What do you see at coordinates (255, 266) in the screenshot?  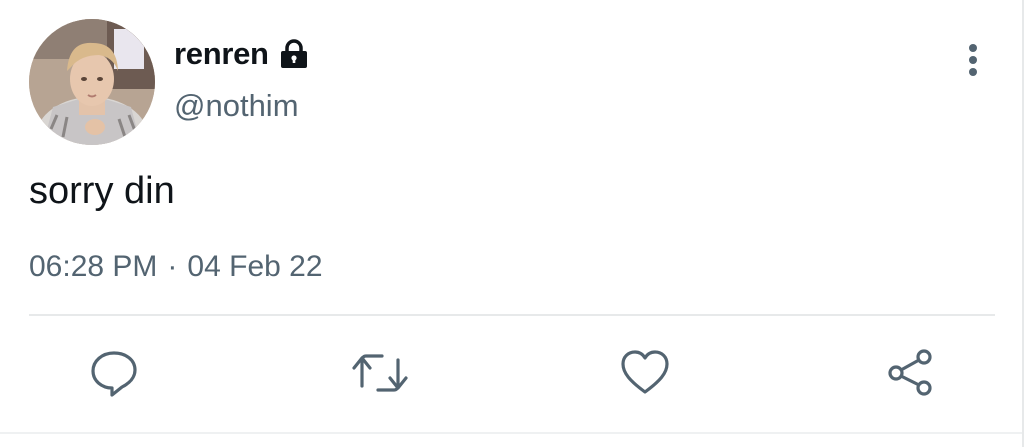 I see `tweet-date: 04 Feb 22` at bounding box center [255, 266].